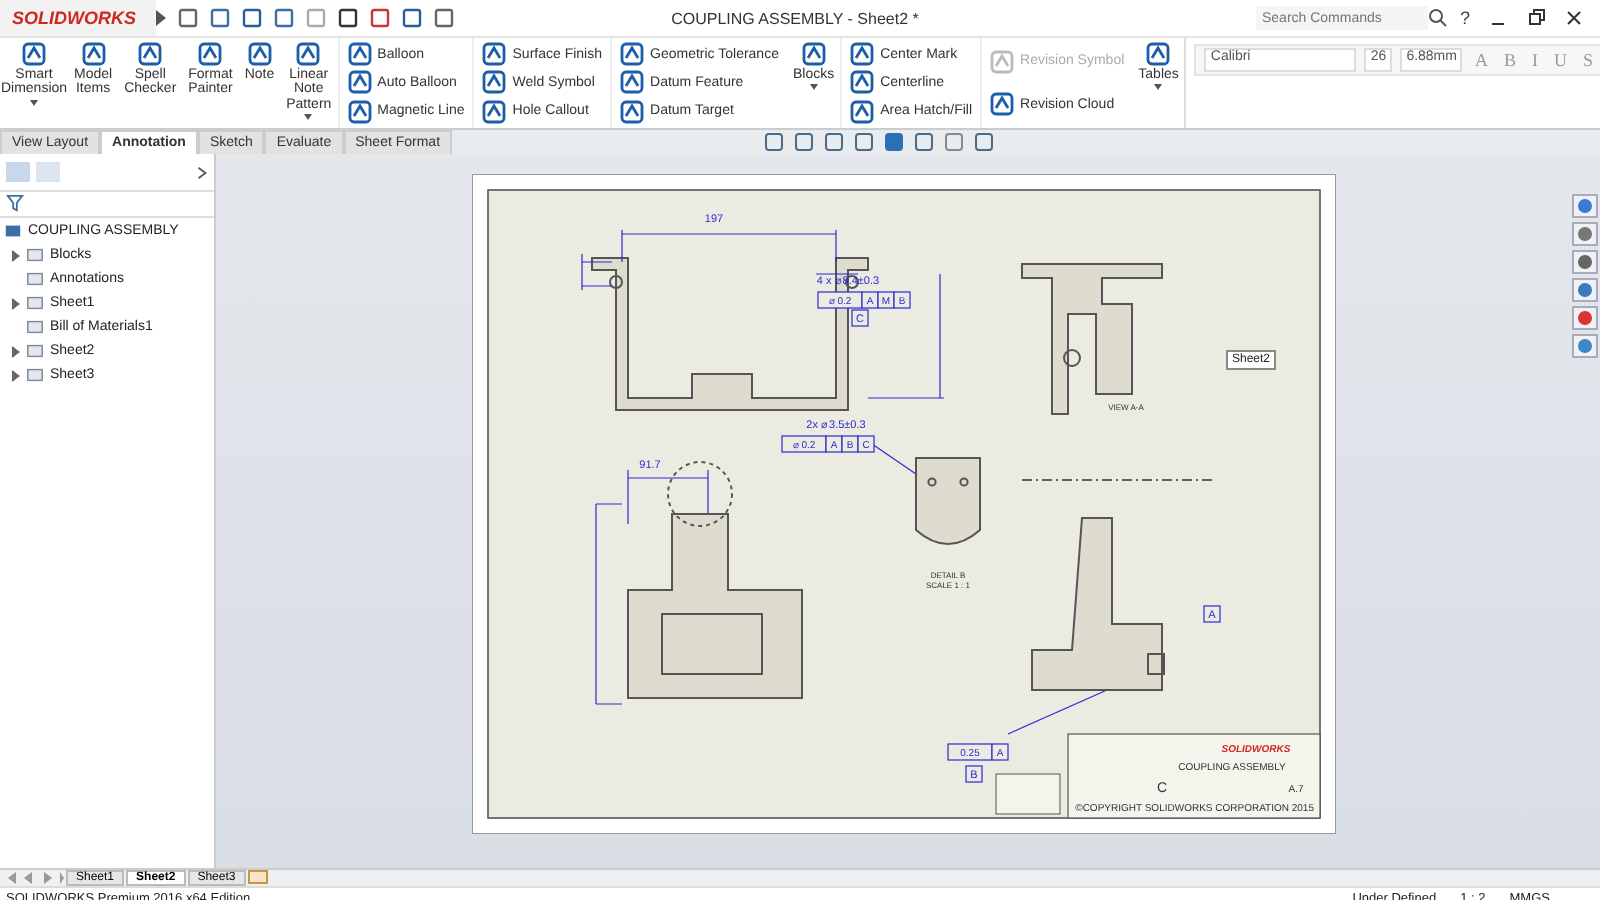 The image size is (1600, 900). What do you see at coordinates (948, 501) in the screenshot?
I see `detail-view-drawing` at bounding box center [948, 501].